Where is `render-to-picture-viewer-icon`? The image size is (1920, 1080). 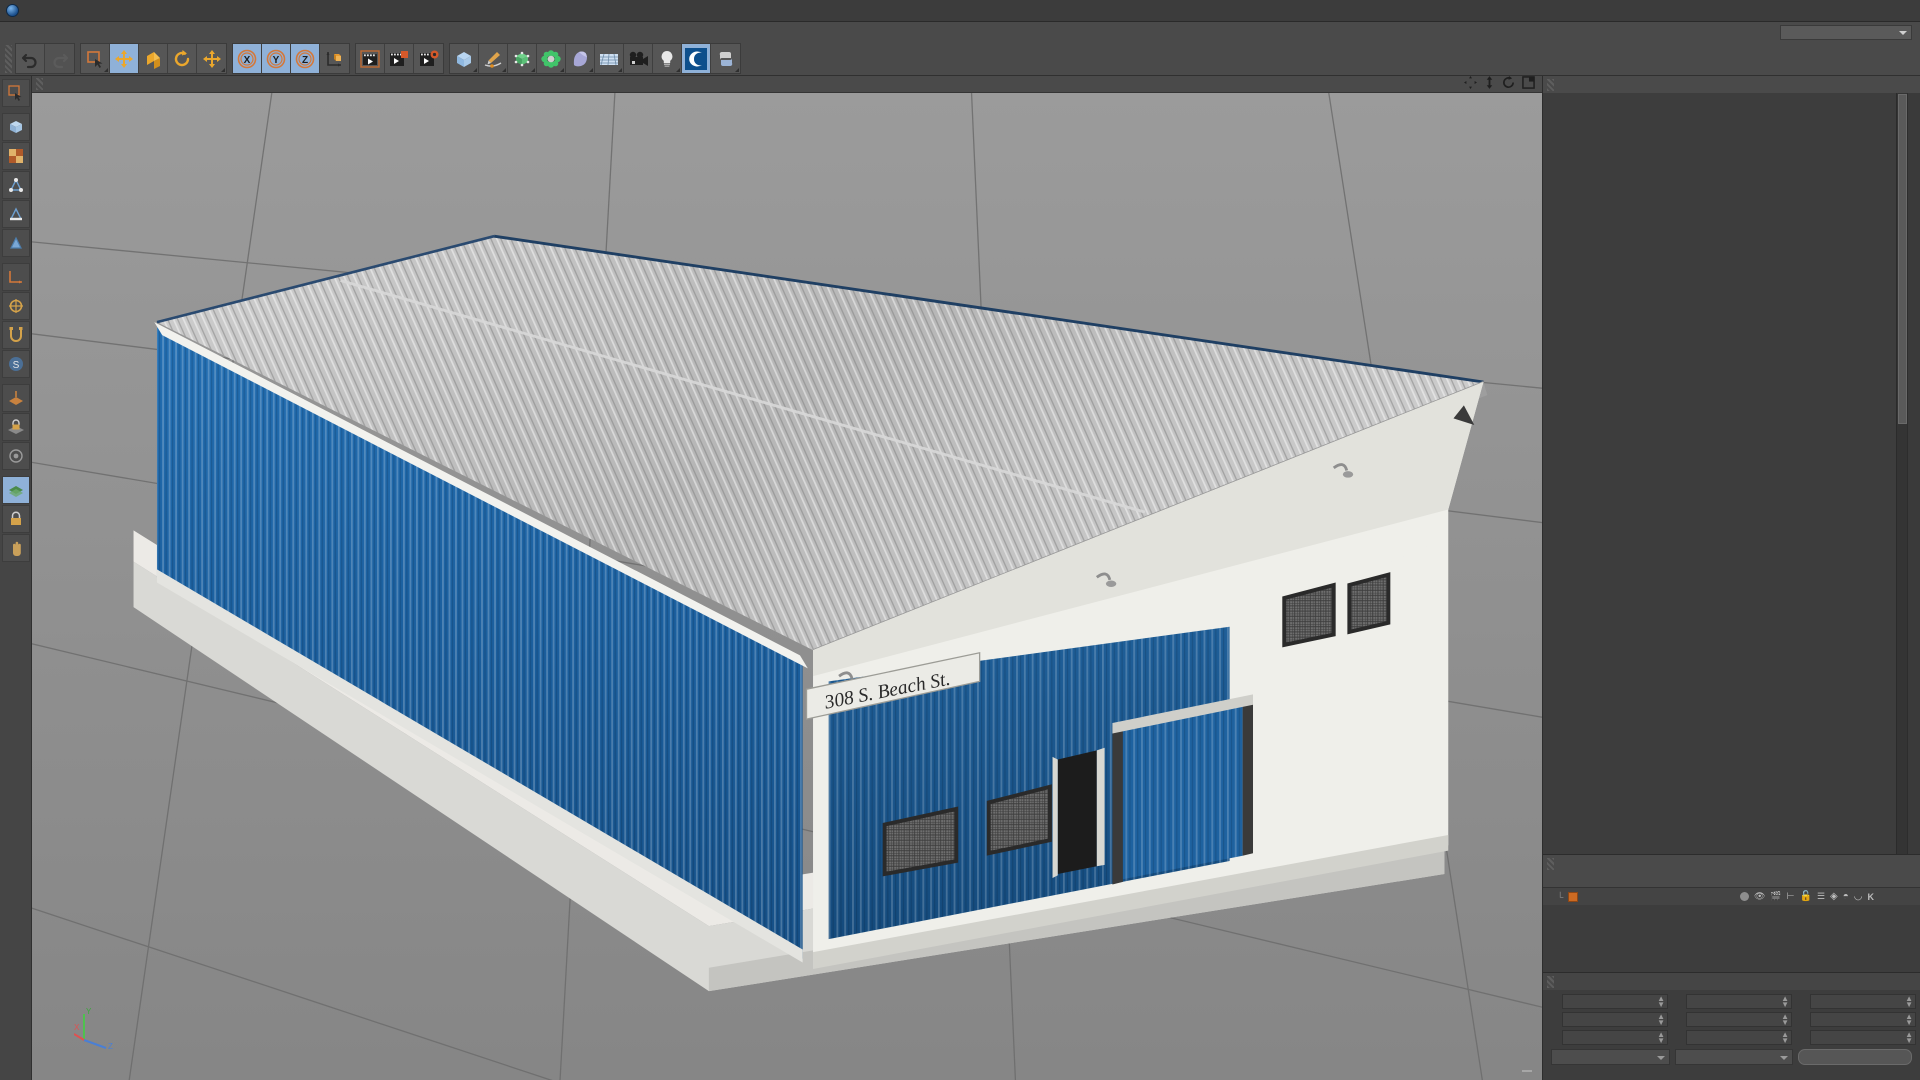 render-to-picture-viewer-icon is located at coordinates (399, 58).